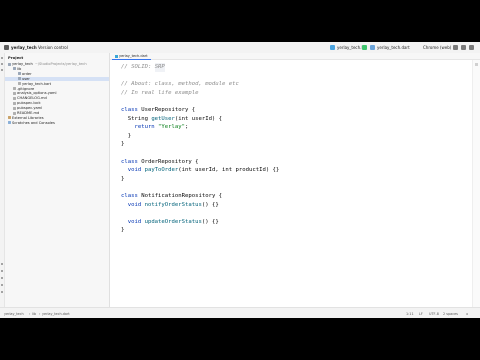 This screenshot has height=360, width=480. Describe the element at coordinates (57, 103) in the screenshot. I see `tree-item: pubspec.lock` at that location.